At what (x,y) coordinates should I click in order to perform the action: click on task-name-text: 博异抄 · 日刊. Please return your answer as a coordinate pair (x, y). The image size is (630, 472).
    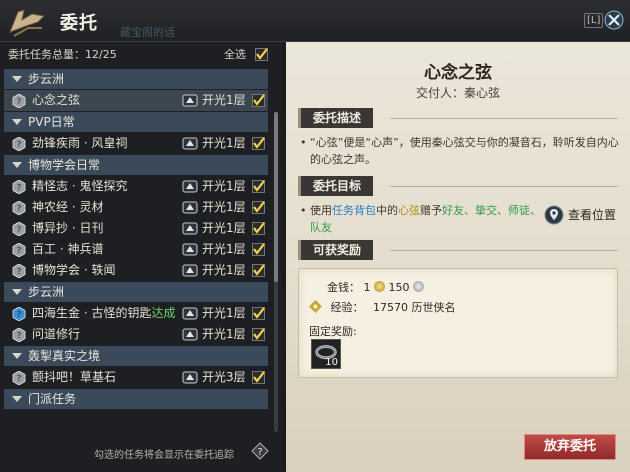
    Looking at the image, I should click on (68, 228).